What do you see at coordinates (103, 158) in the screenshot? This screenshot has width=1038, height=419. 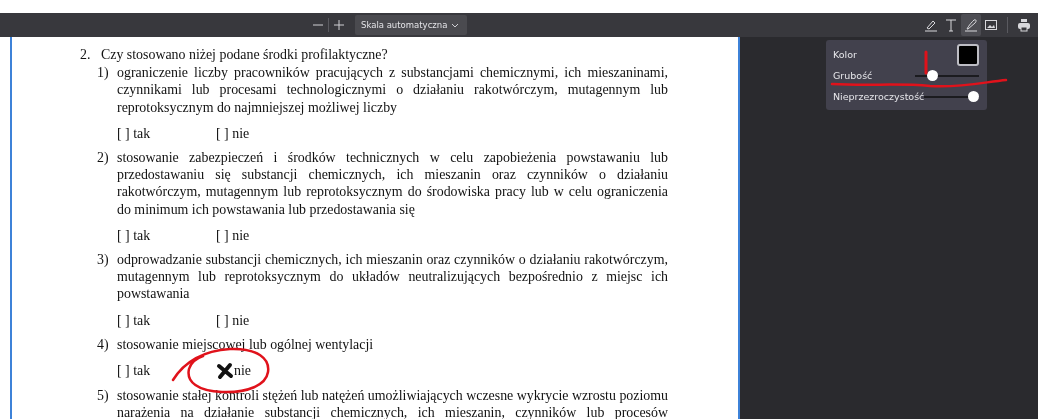 I see `item-number: 2)` at bounding box center [103, 158].